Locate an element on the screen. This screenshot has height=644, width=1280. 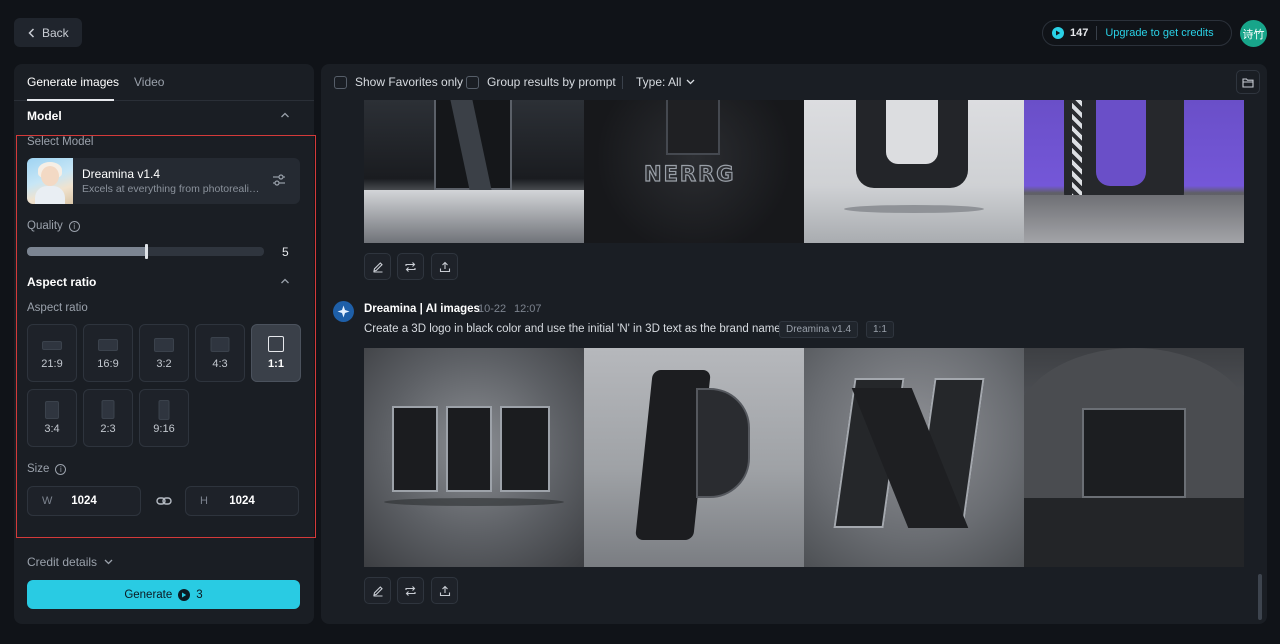
group-results-checkbox: Group results by prompt is located at coordinates (541, 82).